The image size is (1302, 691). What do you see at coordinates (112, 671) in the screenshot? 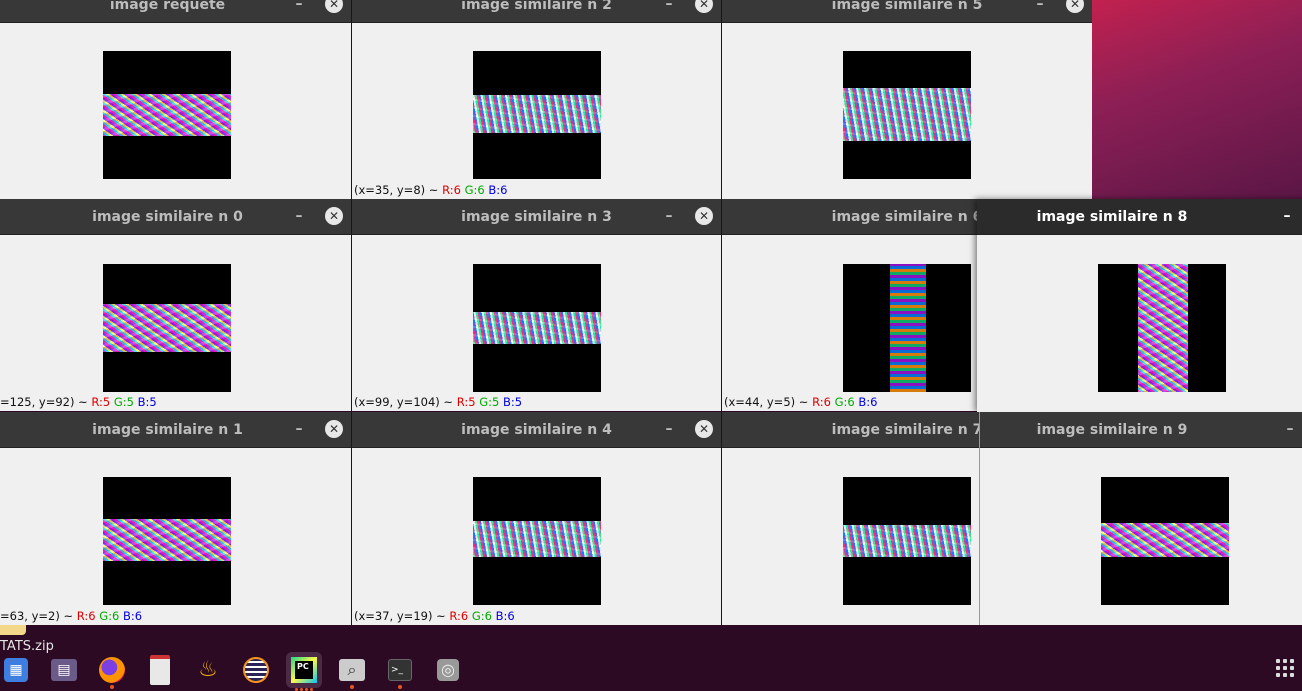
I see `firefox-icon` at bounding box center [112, 671].